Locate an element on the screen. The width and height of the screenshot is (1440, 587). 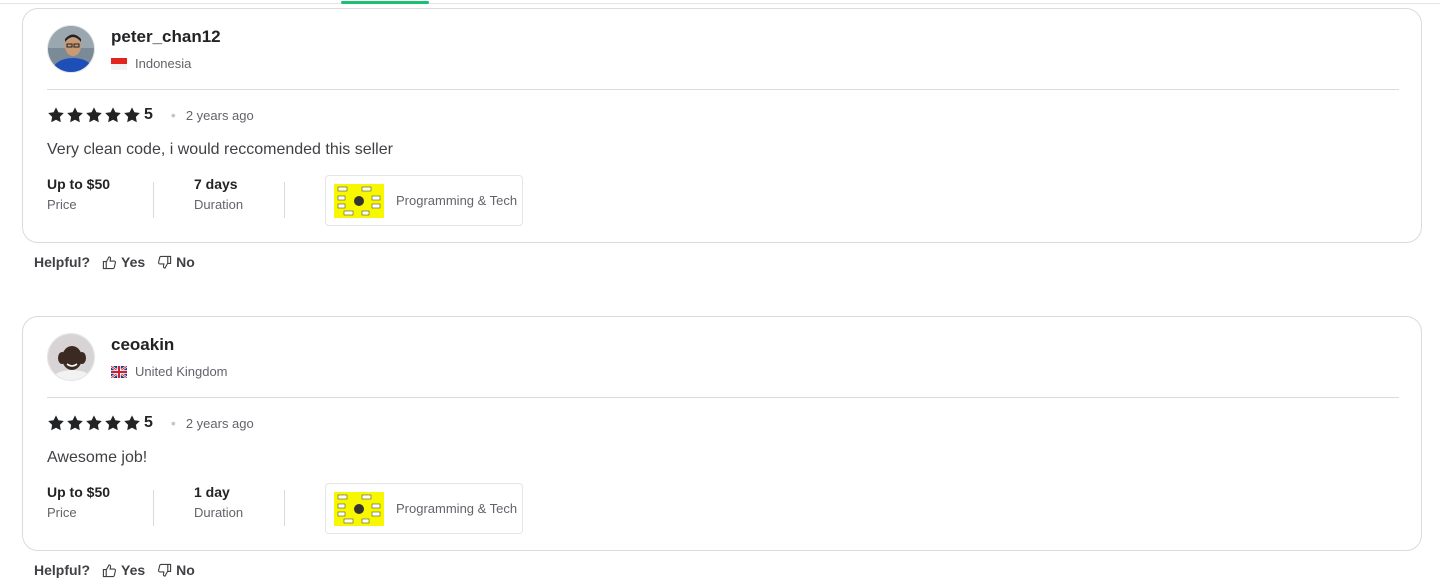
tabs-divider is located at coordinates (720, 3).